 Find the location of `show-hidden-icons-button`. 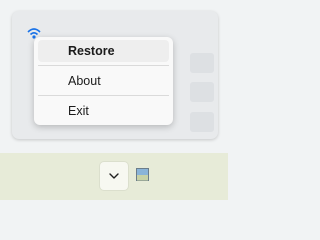

show-hidden-icons-button is located at coordinates (114, 176).